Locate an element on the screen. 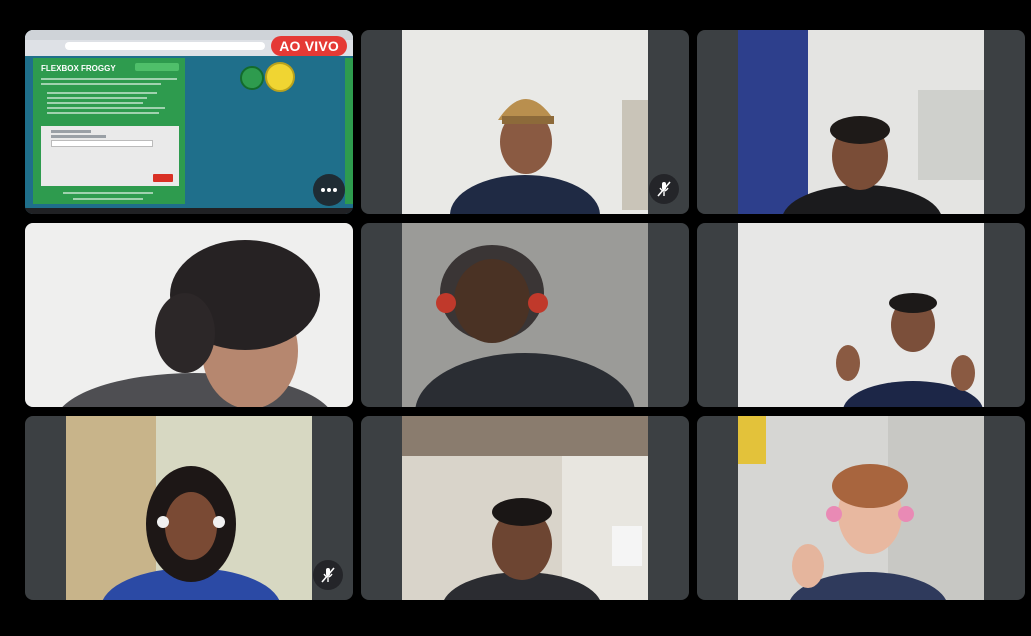 The image size is (1031, 636). froggy-instructions-panel: FLEXBOX FROGGY is located at coordinates (109, 131).